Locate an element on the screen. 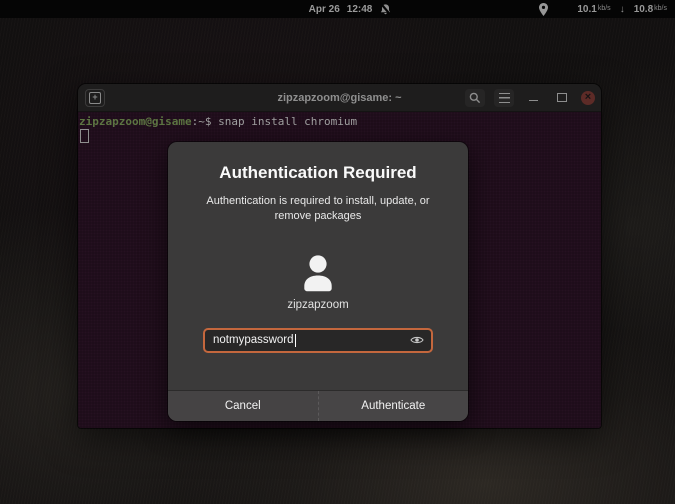 Image resolution: width=675 pixels, height=504 pixels. dialog-actions: Cancel Authenticate is located at coordinates (318, 405).